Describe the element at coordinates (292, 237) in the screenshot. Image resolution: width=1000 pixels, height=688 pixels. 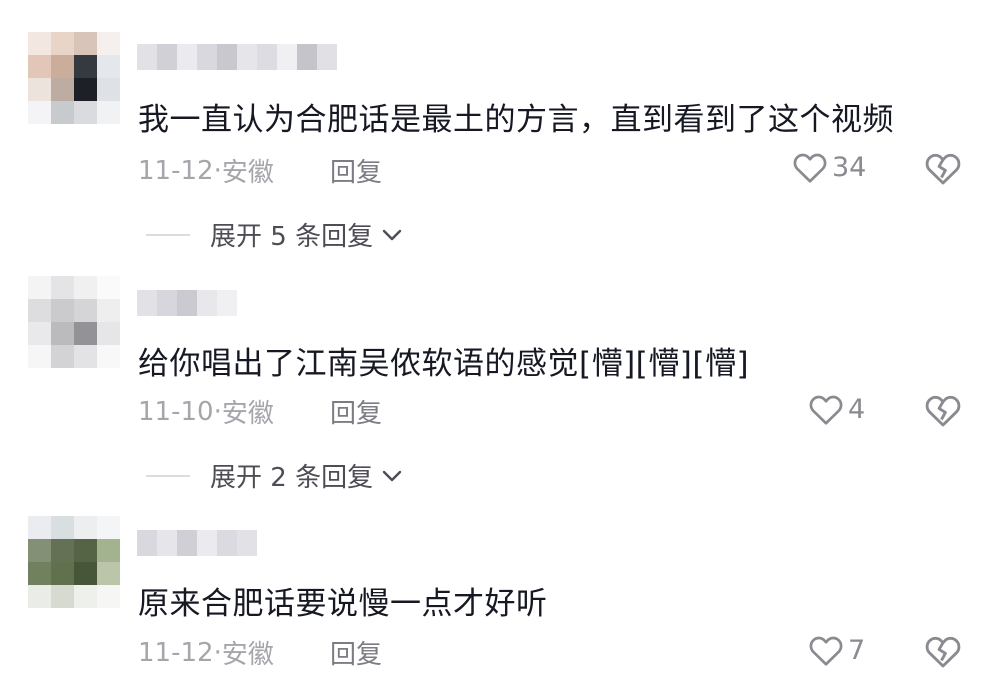
I see `expand-replies-label: 展开 5 条回复` at that location.